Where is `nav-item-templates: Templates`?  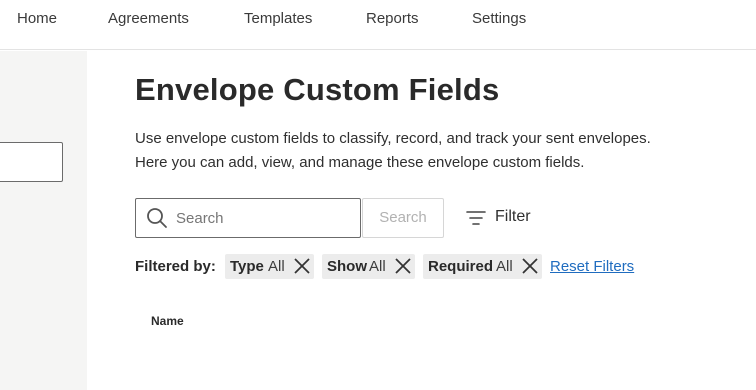
nav-item-templates: Templates is located at coordinates (278, 18).